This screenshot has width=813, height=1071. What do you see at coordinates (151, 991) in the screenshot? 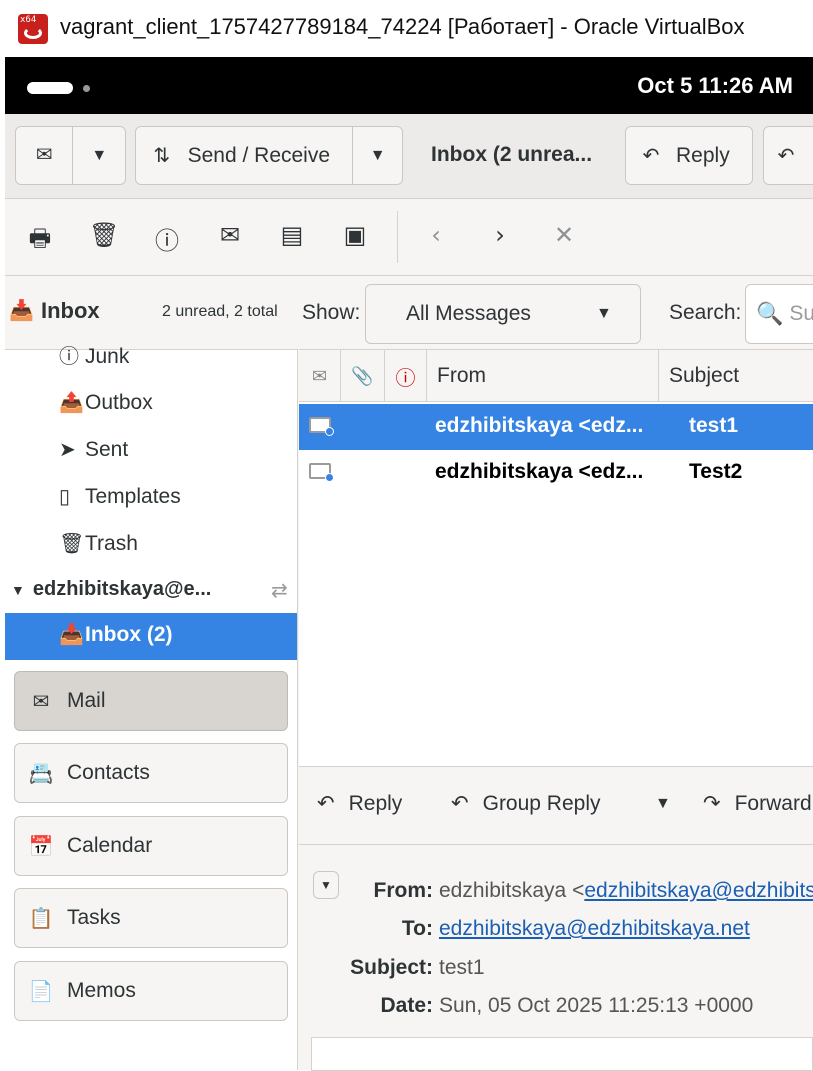
I see `nav-memos: 📄 Memos` at bounding box center [151, 991].